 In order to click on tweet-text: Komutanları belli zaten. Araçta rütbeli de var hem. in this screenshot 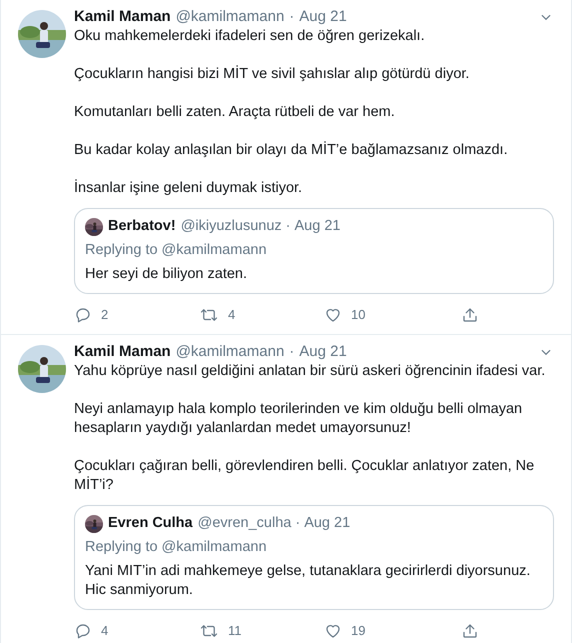, I will do `click(235, 112)`.